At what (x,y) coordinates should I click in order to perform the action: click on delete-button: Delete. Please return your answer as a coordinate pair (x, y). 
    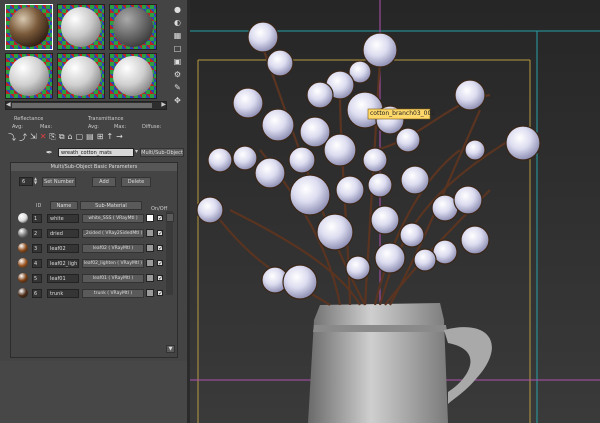
    Looking at the image, I should click on (136, 182).